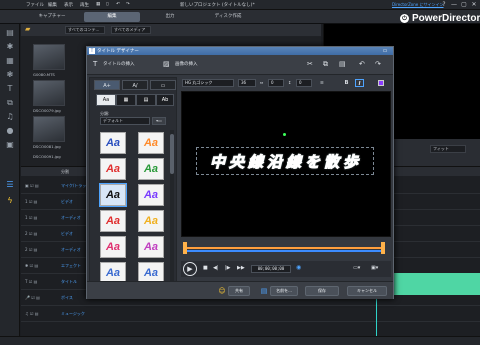 Image resolution: width=480 pixels, height=345 pixels. What do you see at coordinates (52, 17) in the screenshot?
I see `tab-capture: キャプチャー` at bounding box center [52, 17].